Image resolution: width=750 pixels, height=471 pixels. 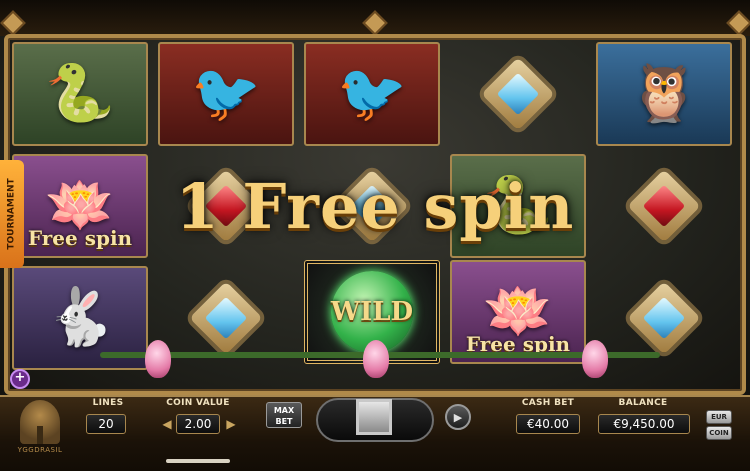 I want to click on coin-toggle-button: COIN, so click(x=719, y=433).